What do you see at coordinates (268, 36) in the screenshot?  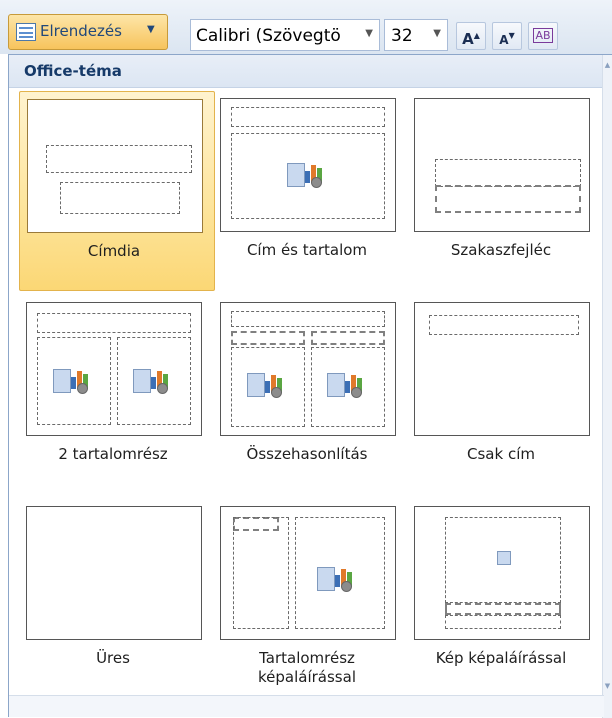 I see `font-name-value: Calibri (Szövegtö` at bounding box center [268, 36].